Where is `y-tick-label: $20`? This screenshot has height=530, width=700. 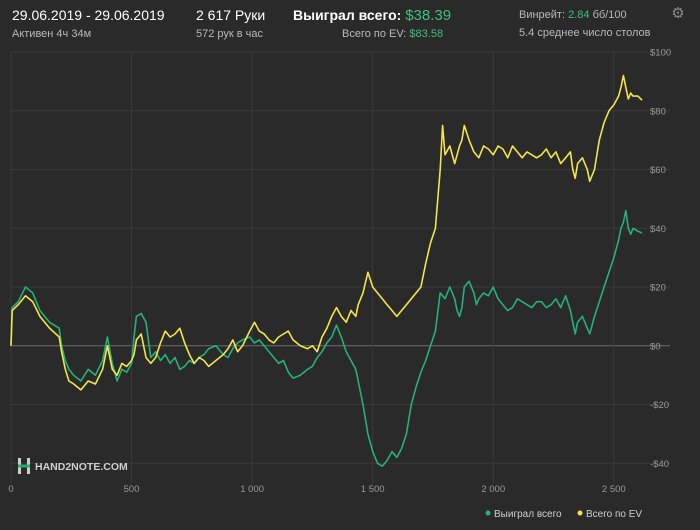
y-tick-label: $20 is located at coordinates (658, 288).